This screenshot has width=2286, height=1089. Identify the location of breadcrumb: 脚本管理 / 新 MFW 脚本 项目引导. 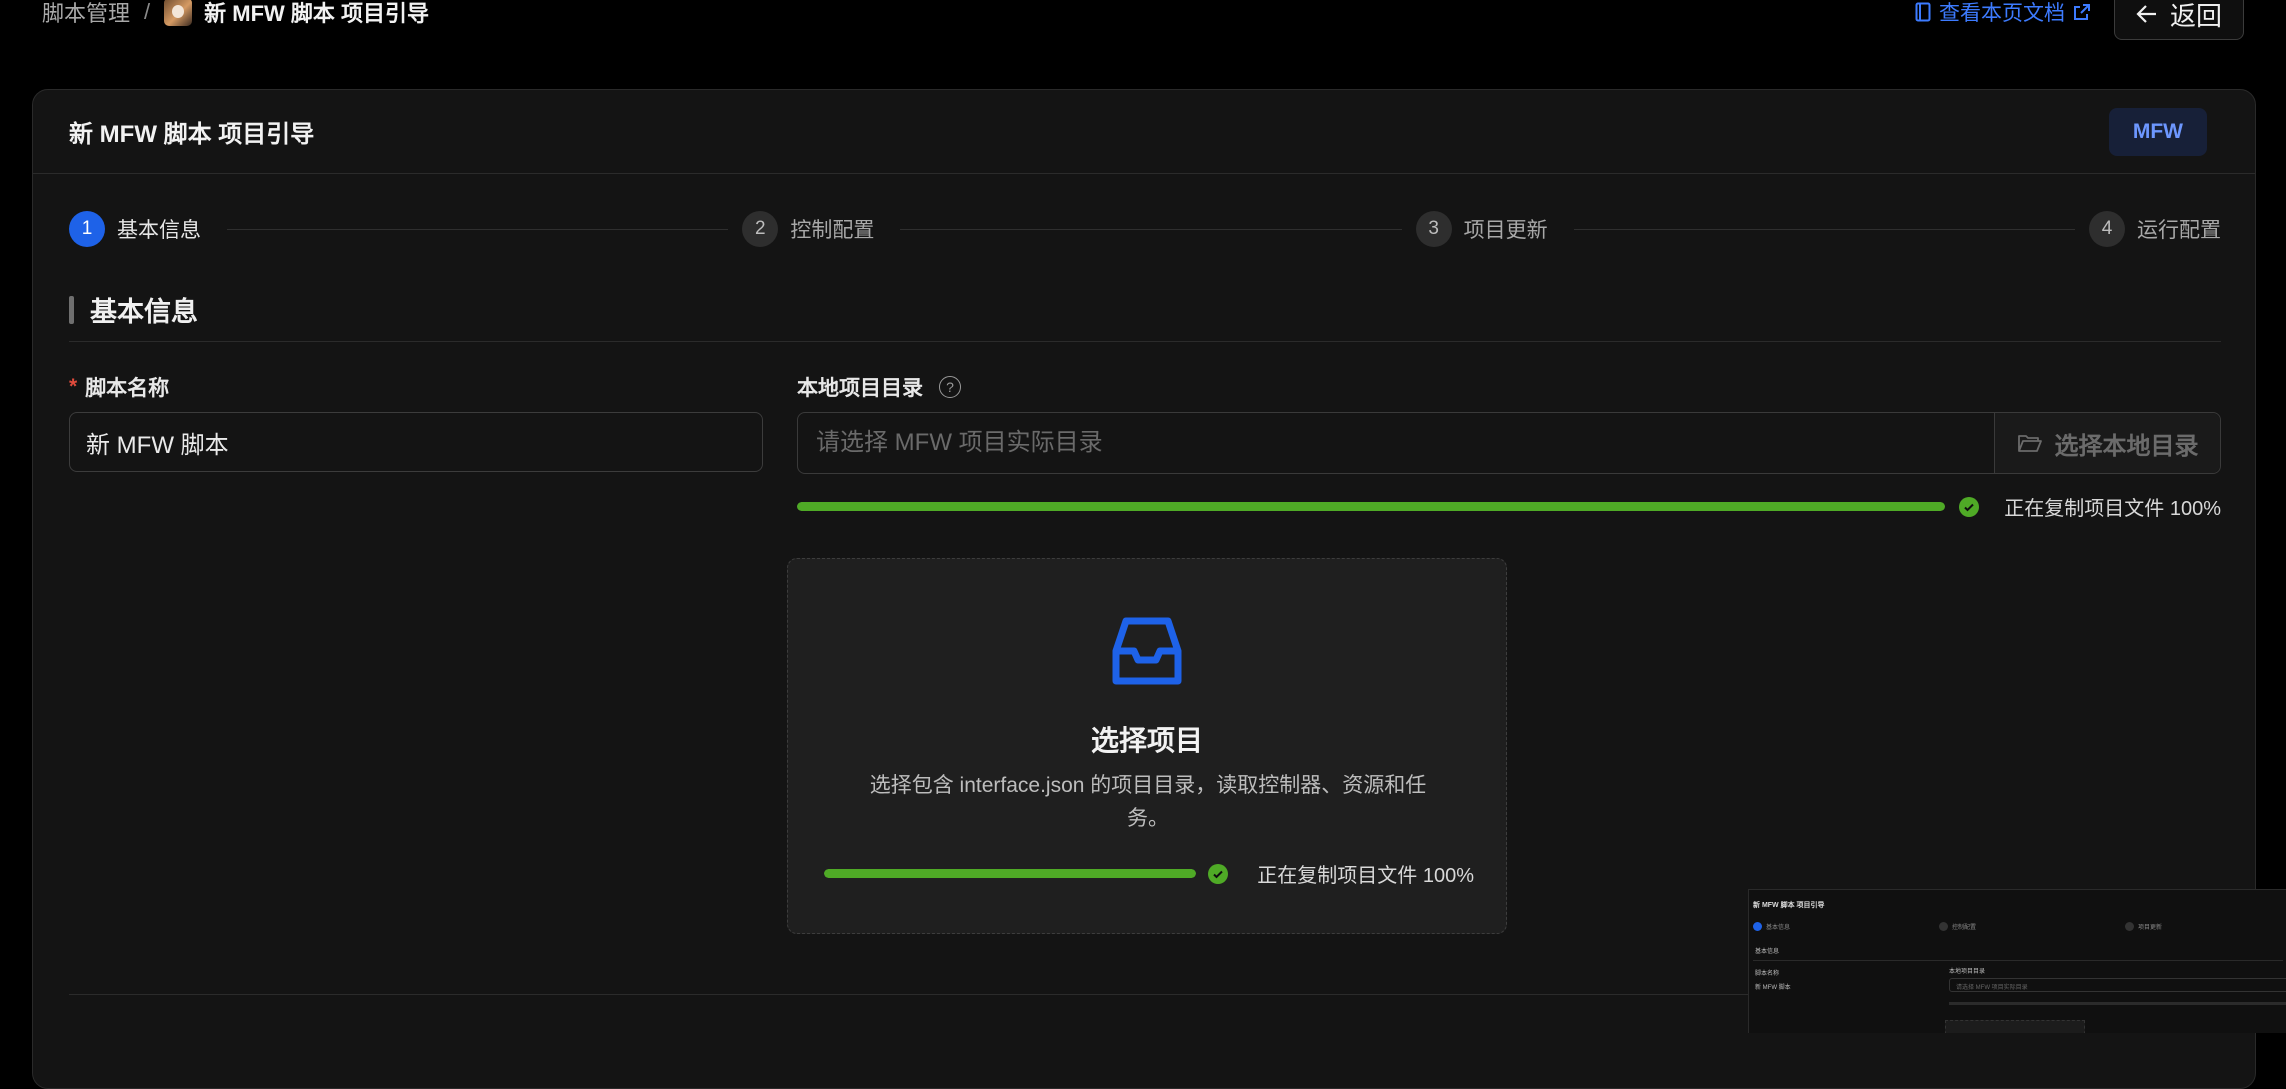
(235, 15).